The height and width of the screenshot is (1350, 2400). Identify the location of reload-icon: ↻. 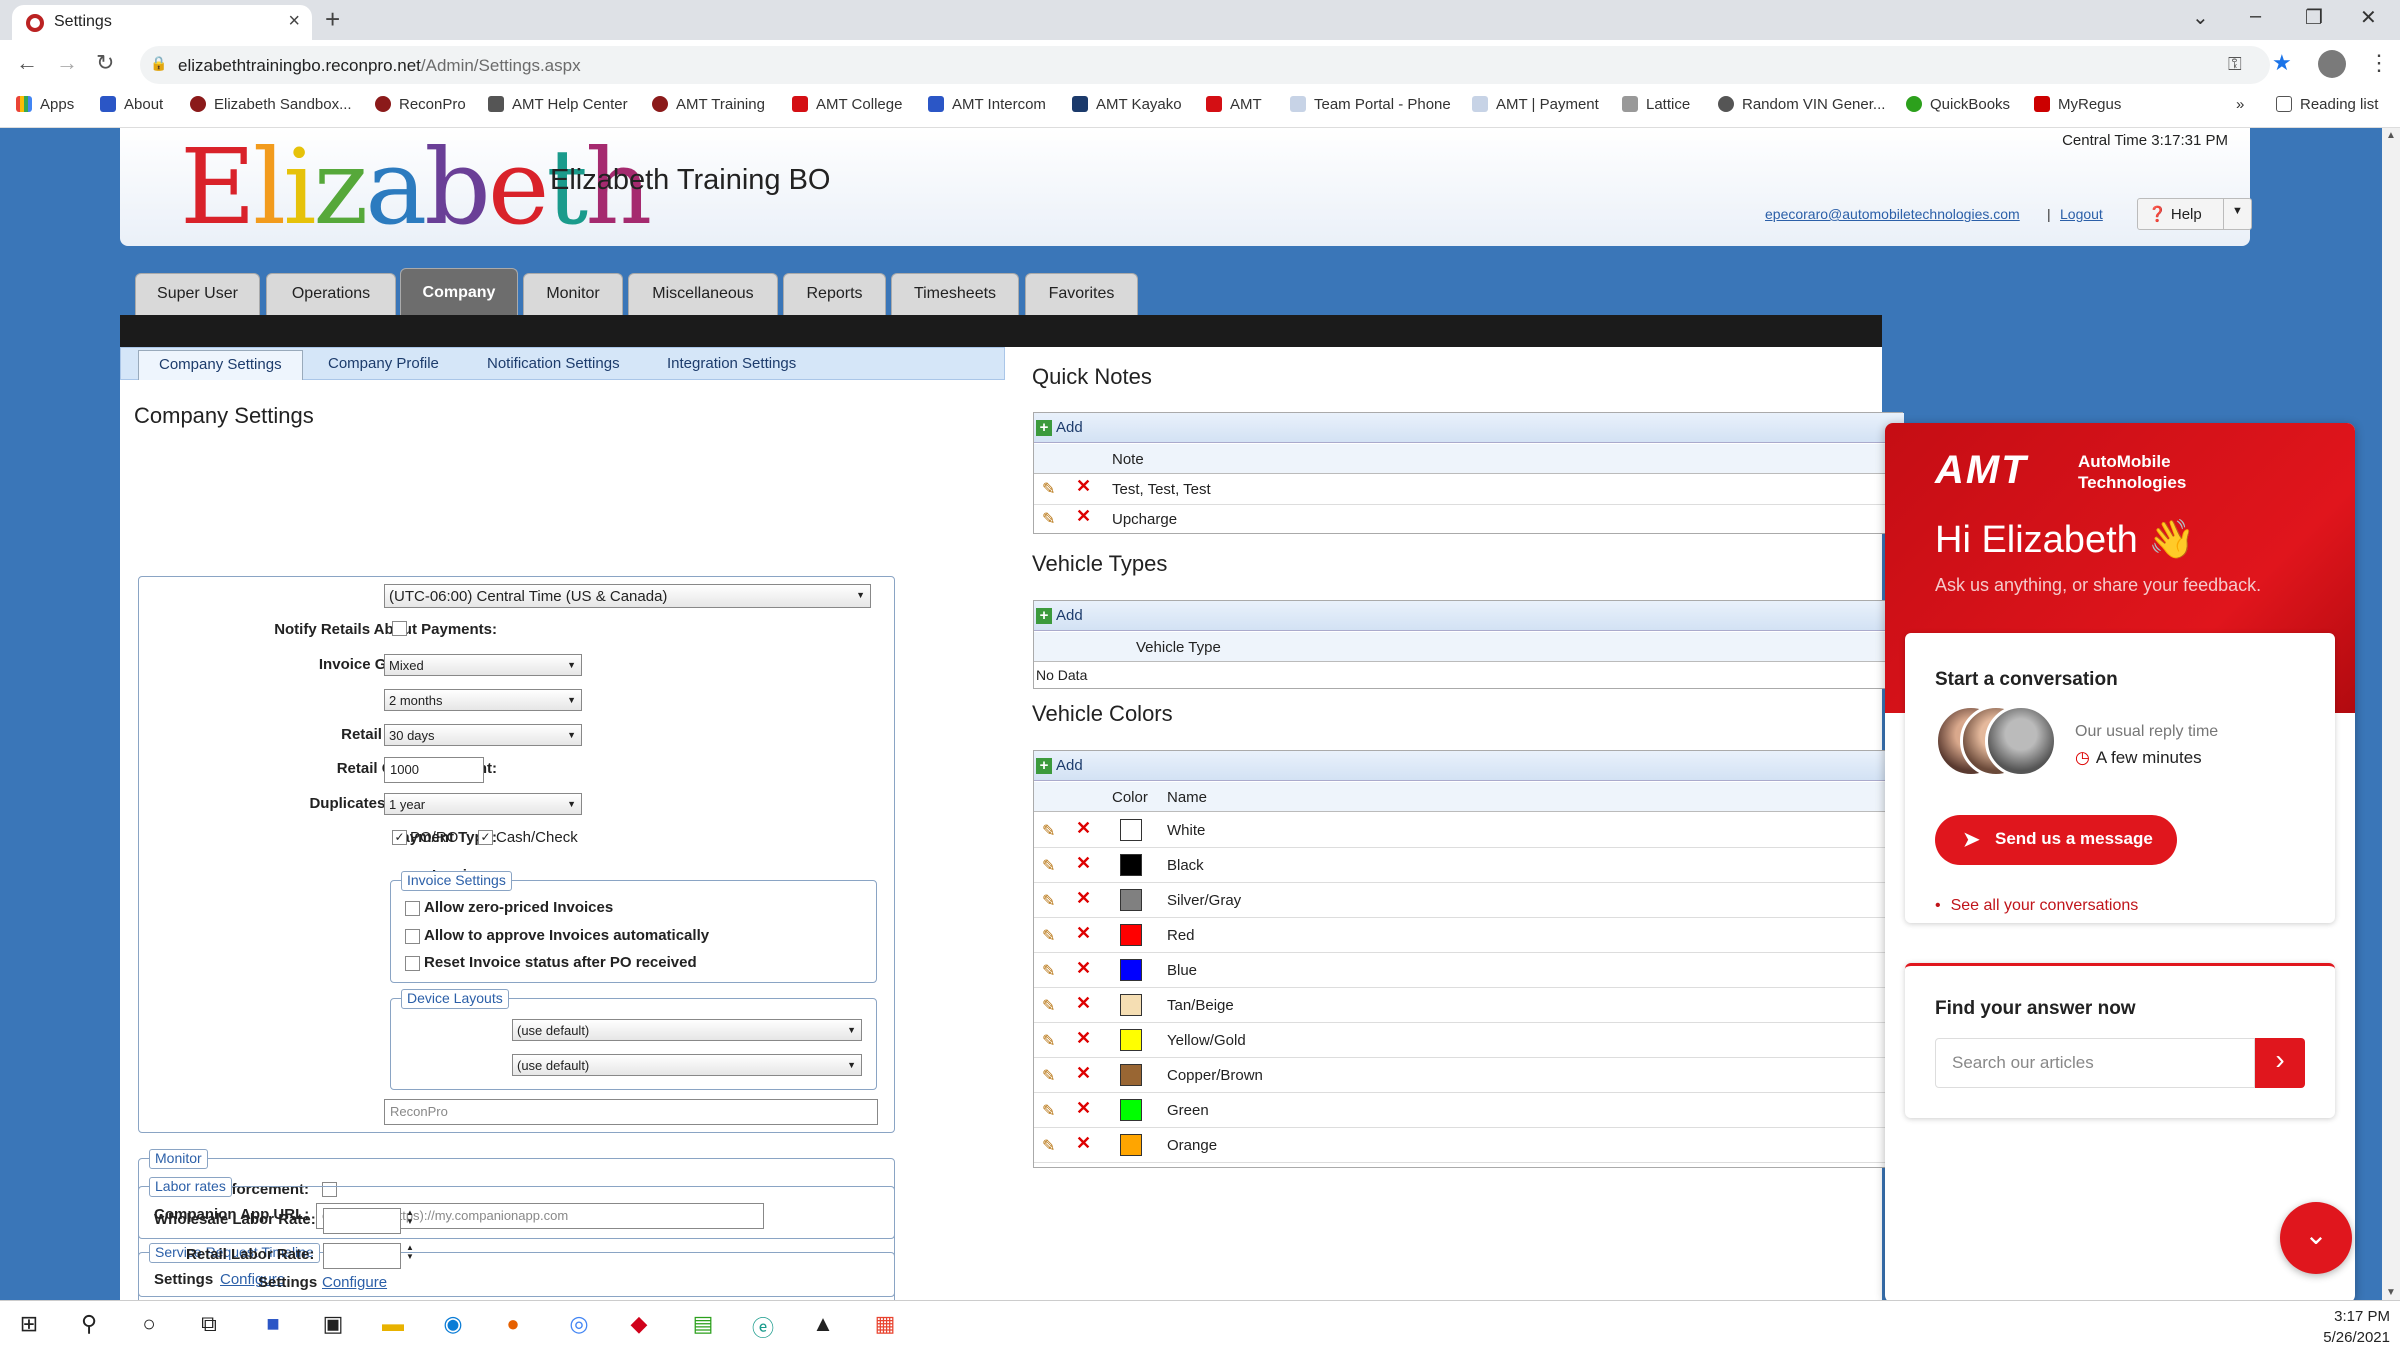
(105, 63).